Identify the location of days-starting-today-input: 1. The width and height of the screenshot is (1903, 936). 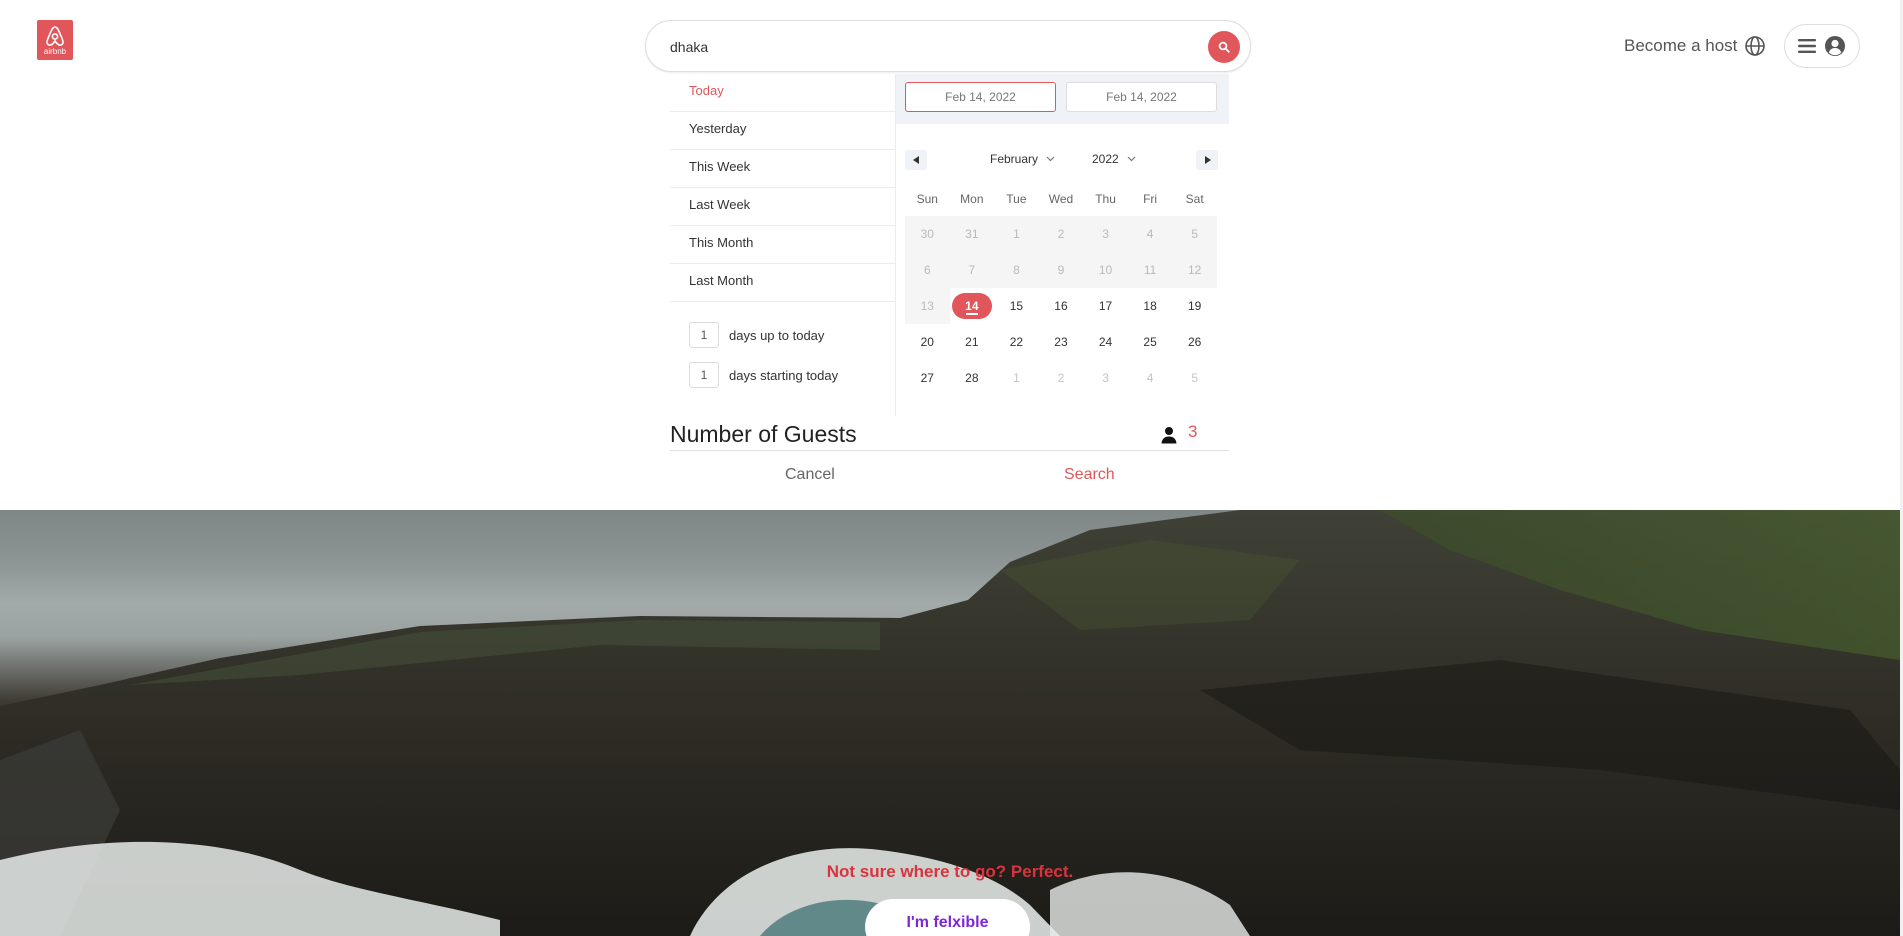
(704, 375).